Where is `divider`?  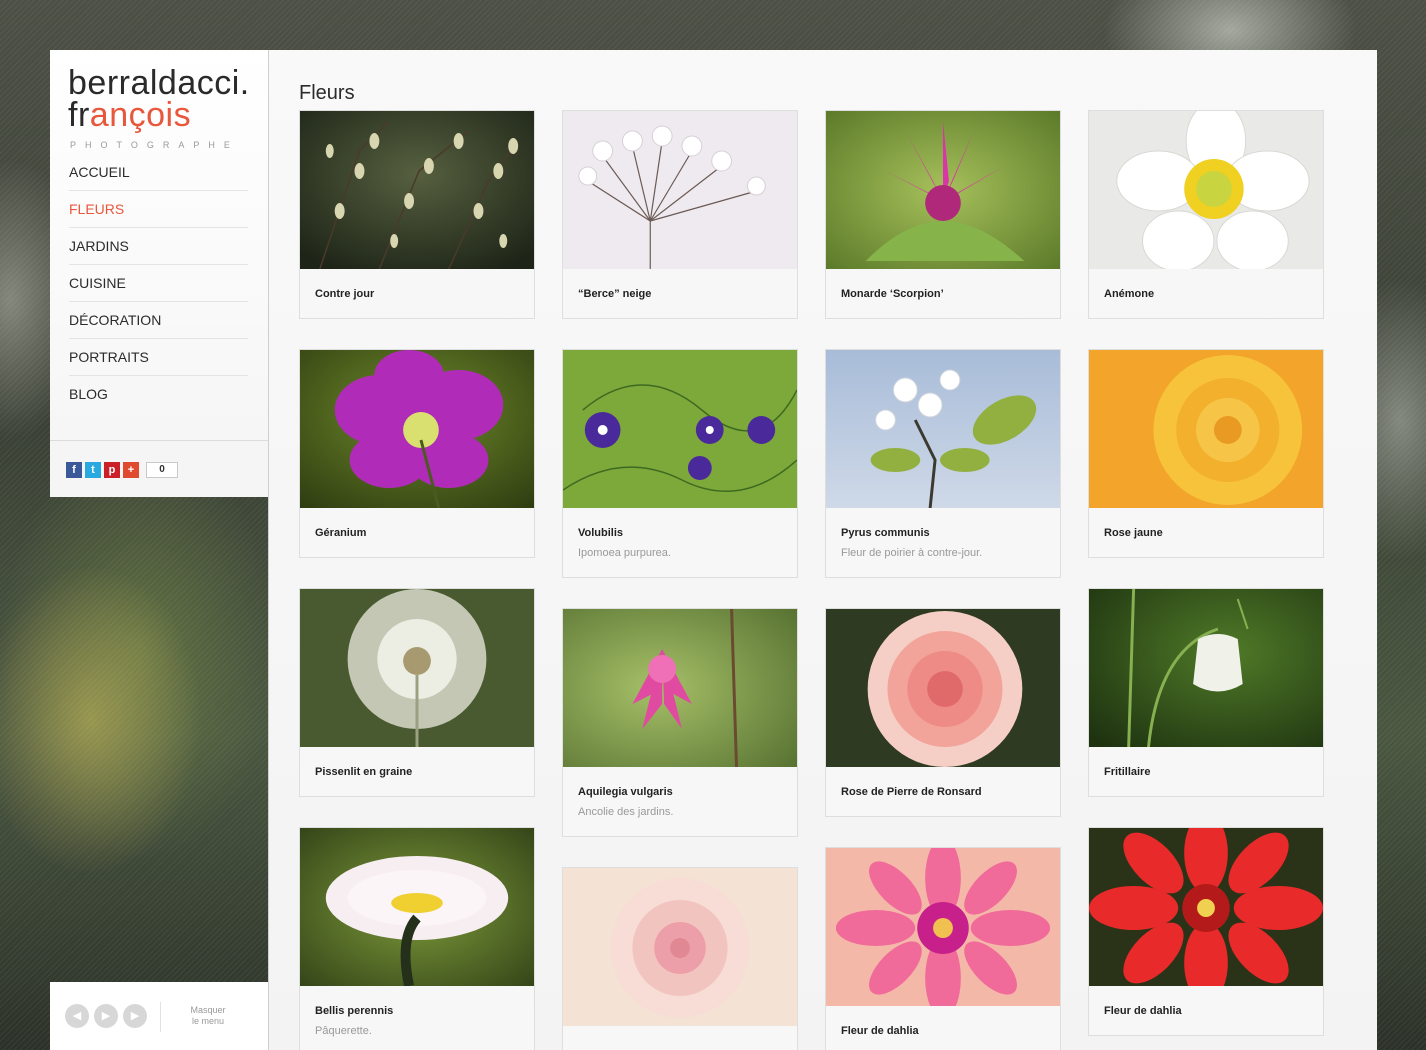
divider is located at coordinates (160, 1017).